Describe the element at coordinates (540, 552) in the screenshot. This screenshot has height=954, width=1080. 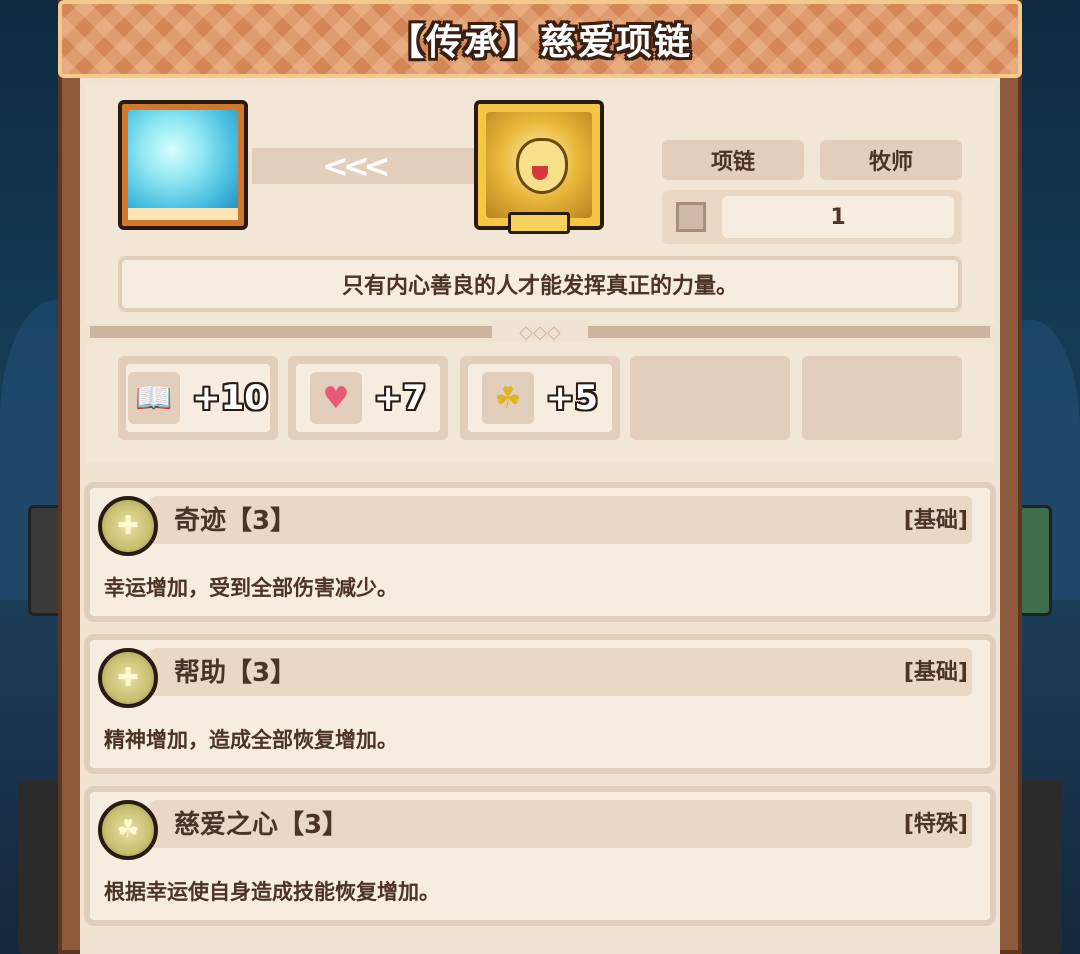
I see `skill-card: ✚ 奇迹【3】 [基础] 幸运增加，受到全部伤害减少。` at that location.